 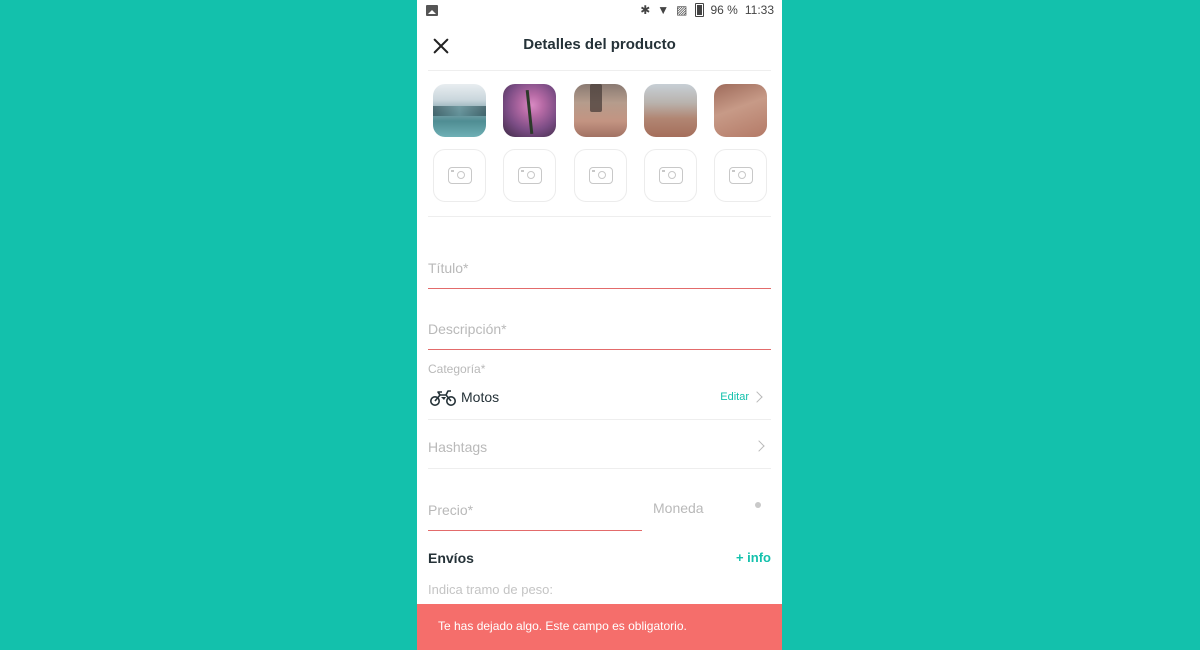 I want to click on photo-row-filled, so click(x=600, y=110).